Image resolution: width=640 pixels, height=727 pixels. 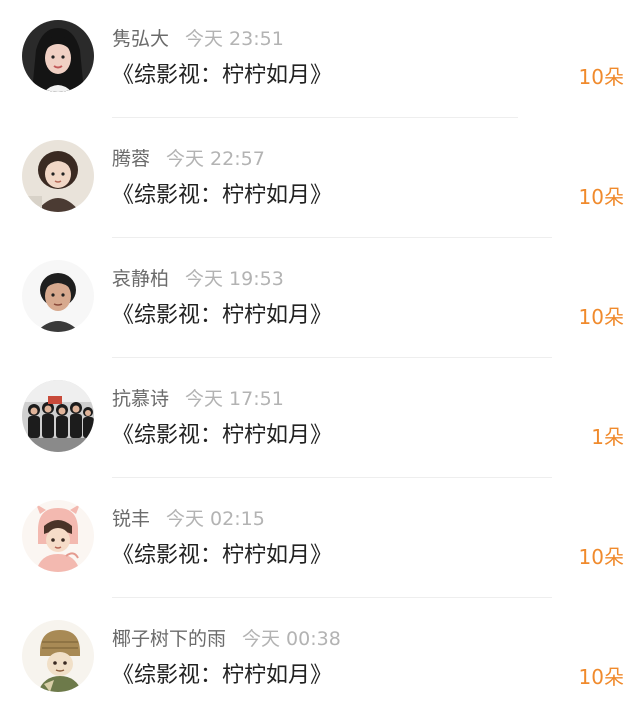 What do you see at coordinates (215, 519) in the screenshot?
I see `timestamp: 今天 02:15` at bounding box center [215, 519].